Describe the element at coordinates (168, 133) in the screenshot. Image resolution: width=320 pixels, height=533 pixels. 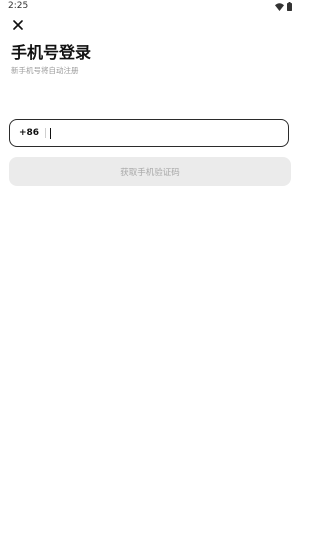
I see `phone-number-input` at that location.